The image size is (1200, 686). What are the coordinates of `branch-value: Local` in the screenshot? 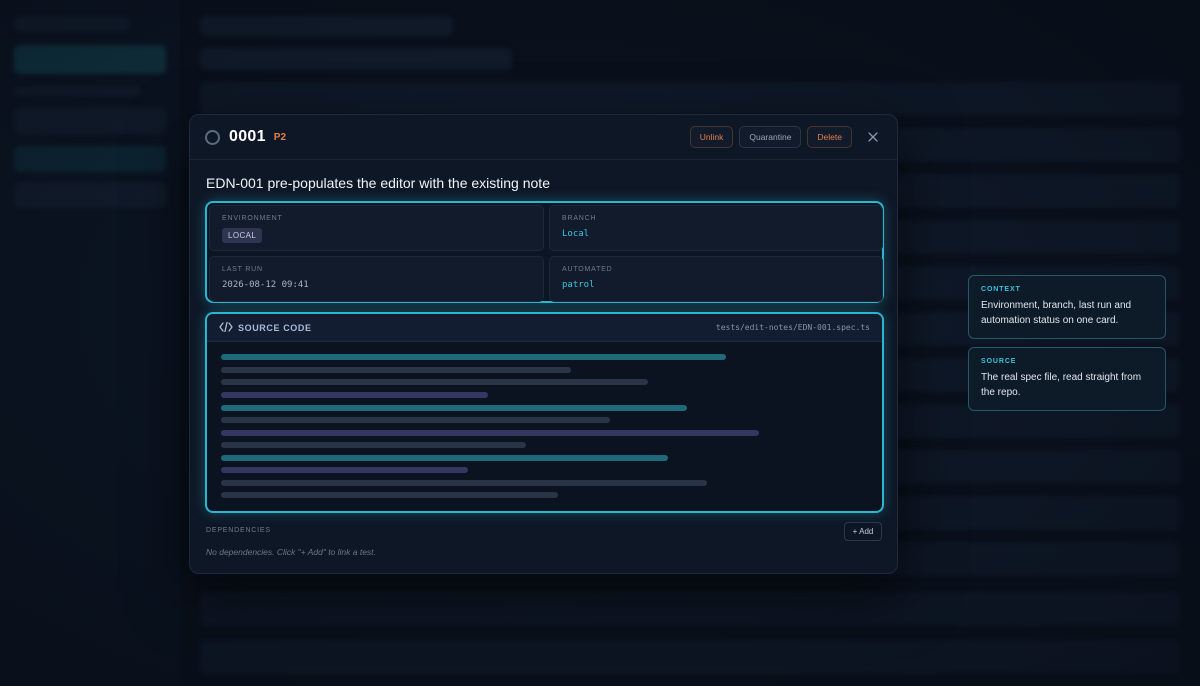 It's located at (576, 234).